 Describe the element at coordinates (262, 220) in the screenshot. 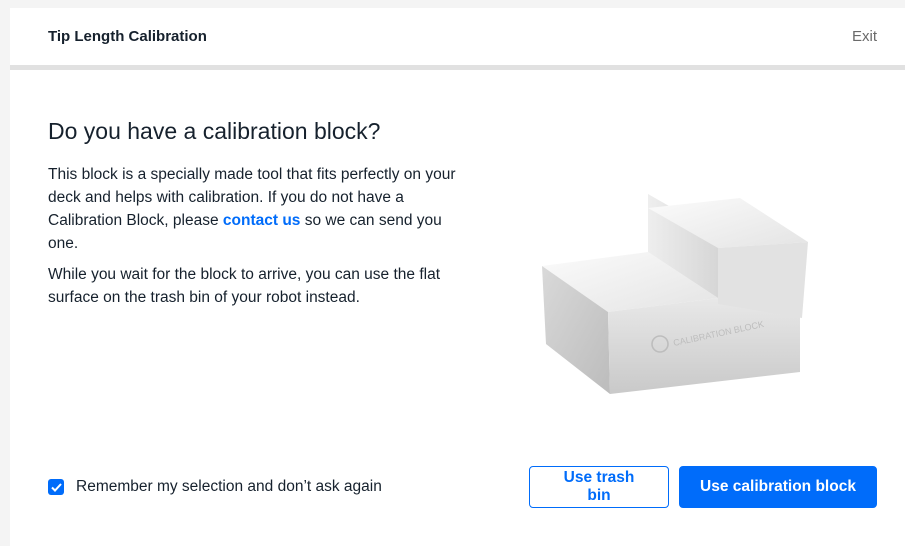

I see `contact-us-link: contact us` at that location.